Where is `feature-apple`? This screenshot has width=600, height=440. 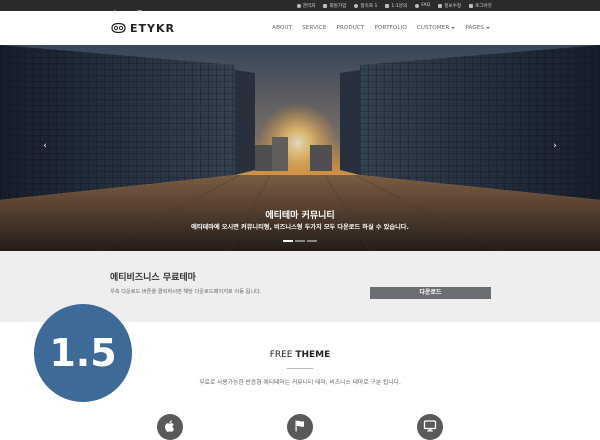
feature-apple is located at coordinates (170, 427).